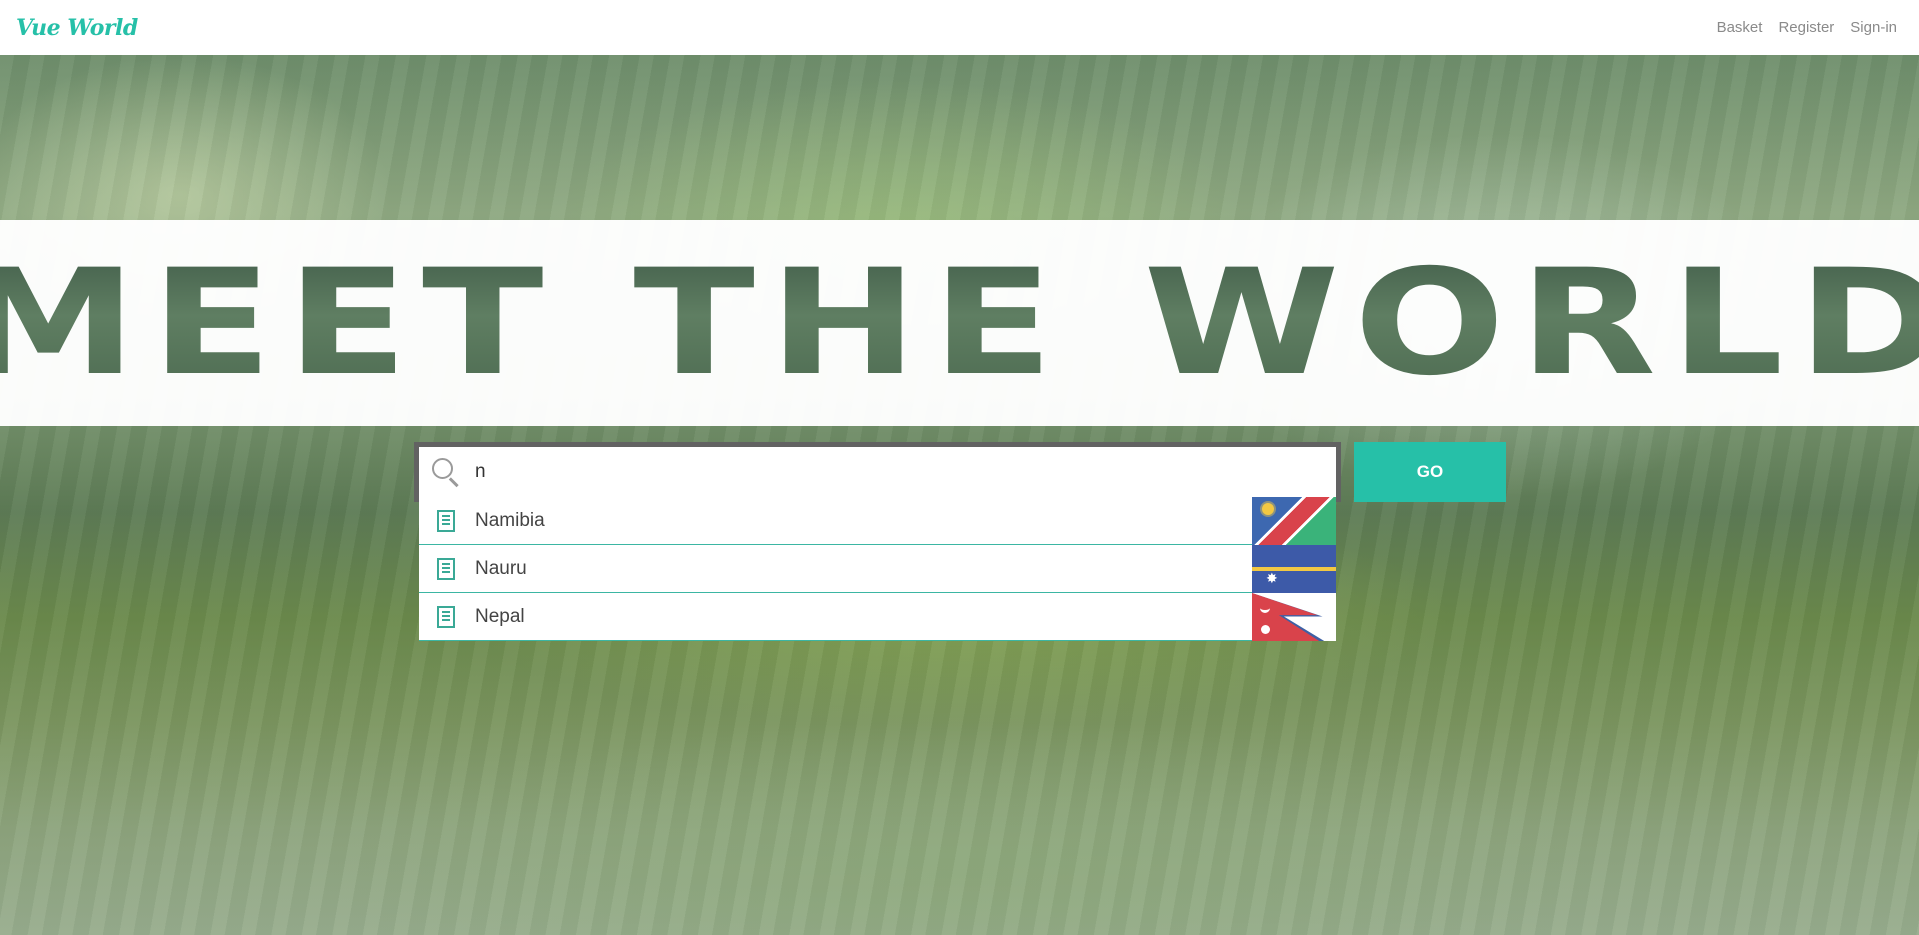  Describe the element at coordinates (1294, 569) in the screenshot. I see `nauru-flag-icon: ✸` at that location.